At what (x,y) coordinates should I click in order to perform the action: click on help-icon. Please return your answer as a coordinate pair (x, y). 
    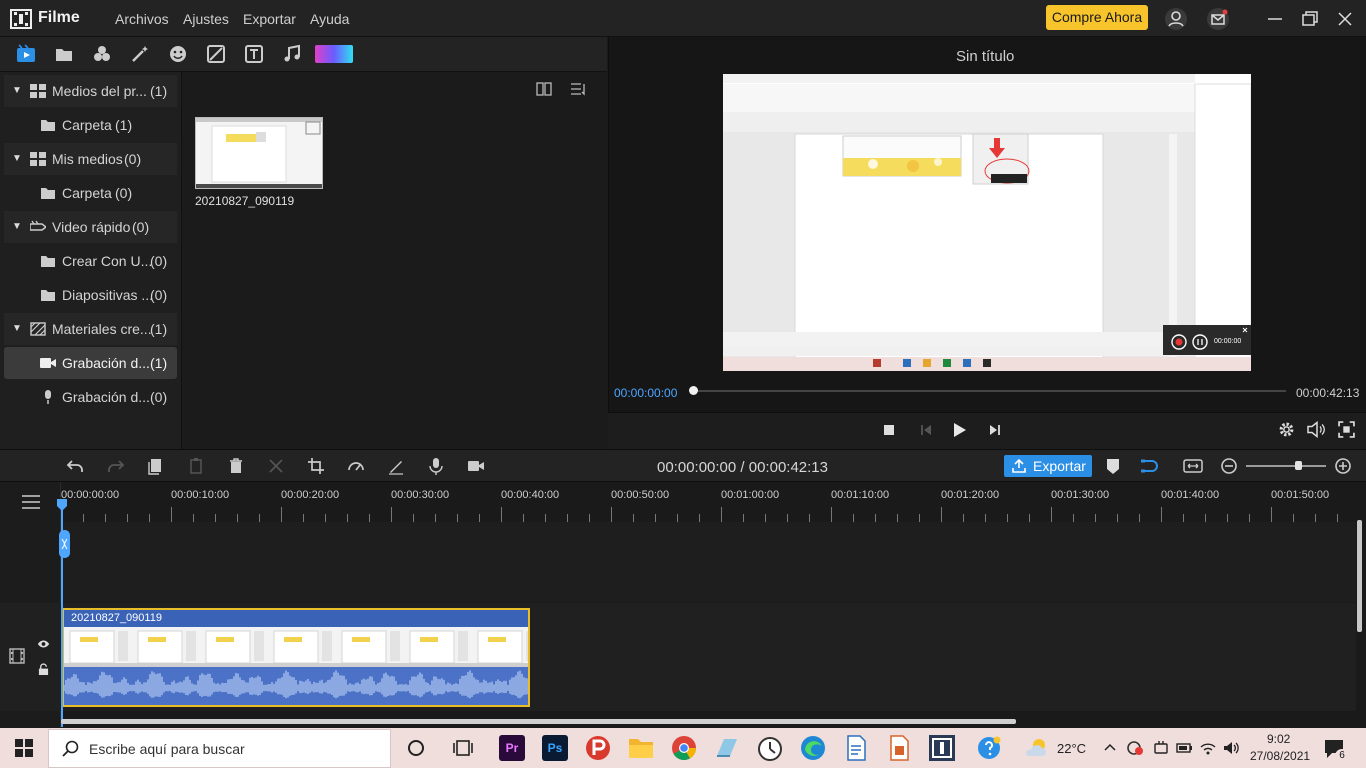
    Looking at the image, I should click on (989, 748).